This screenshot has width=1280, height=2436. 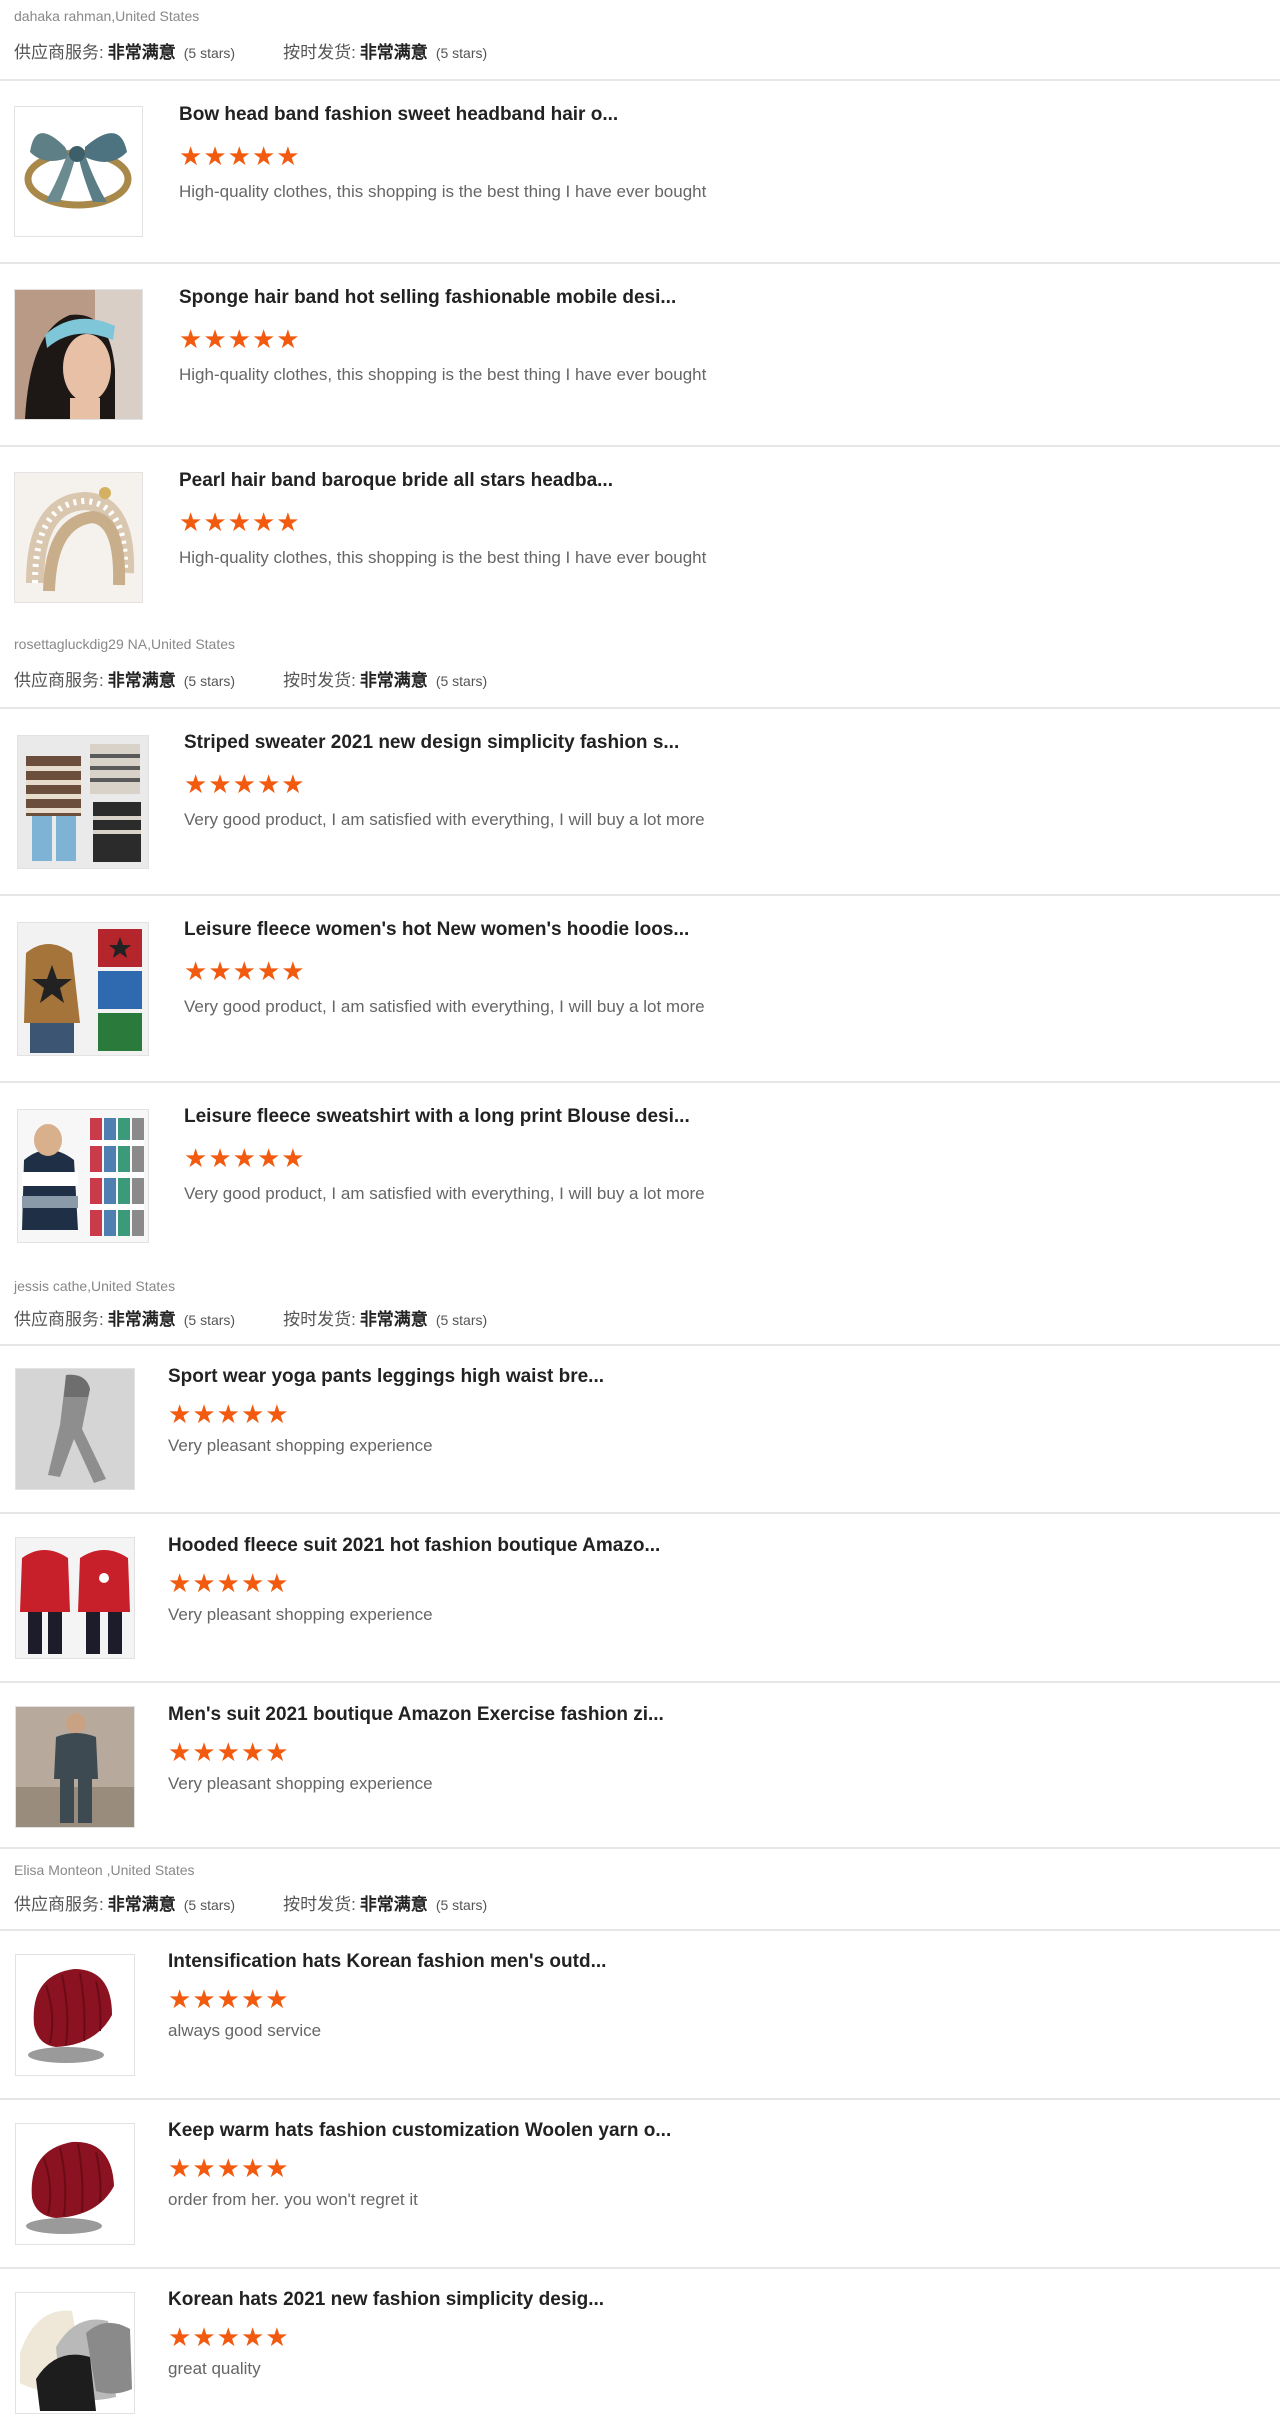 I want to click on buyer-name: jessis cathe,United States, so click(x=95, y=1286).